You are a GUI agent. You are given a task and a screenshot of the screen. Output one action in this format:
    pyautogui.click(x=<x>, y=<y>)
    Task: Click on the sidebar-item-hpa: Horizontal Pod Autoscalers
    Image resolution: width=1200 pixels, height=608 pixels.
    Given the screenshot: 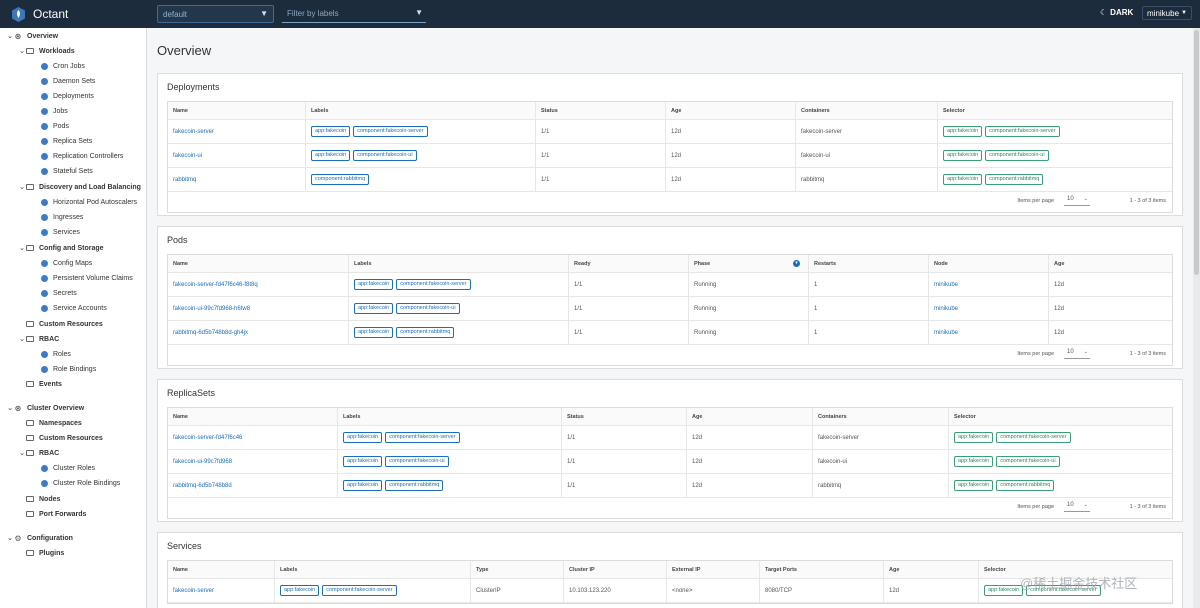 What is the action you would take?
    pyautogui.click(x=88, y=202)
    